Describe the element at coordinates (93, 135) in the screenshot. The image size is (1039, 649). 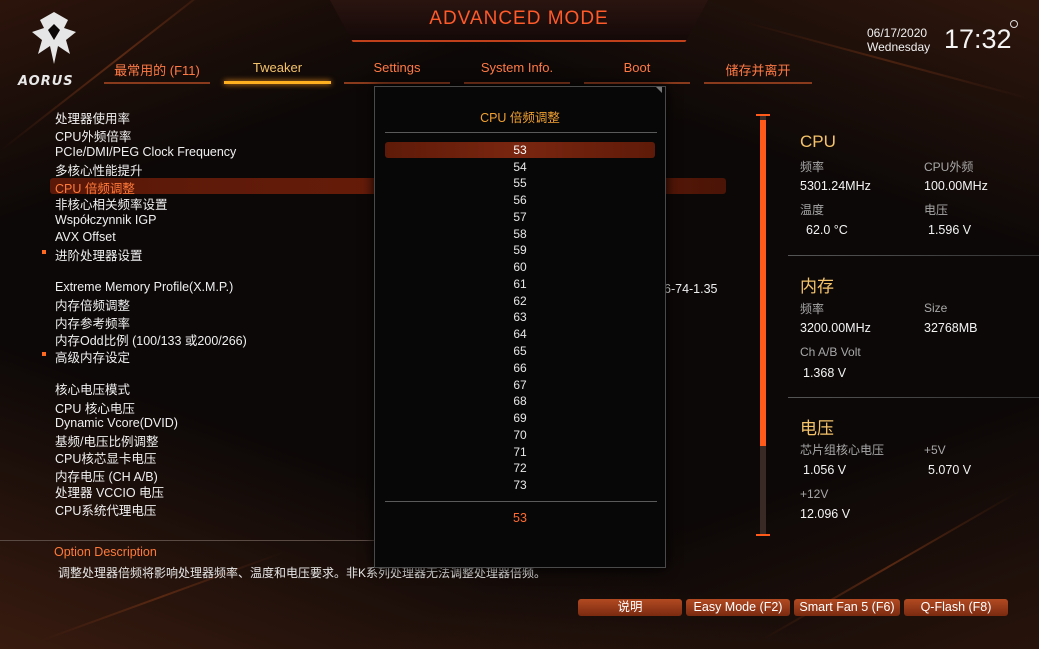
I see `menu-item-cpu-bclk-ratio: CPU外频倍率` at that location.